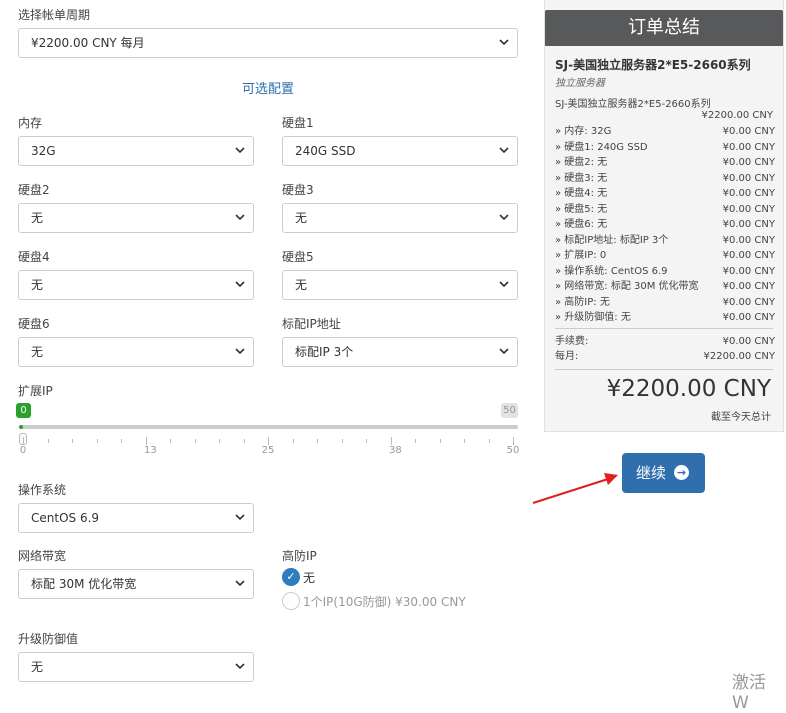 This screenshot has height=713, width=786. Describe the element at coordinates (665, 131) in the screenshot. I see `summary-item: » 内存: 32G ¥0.00 CNY` at that location.